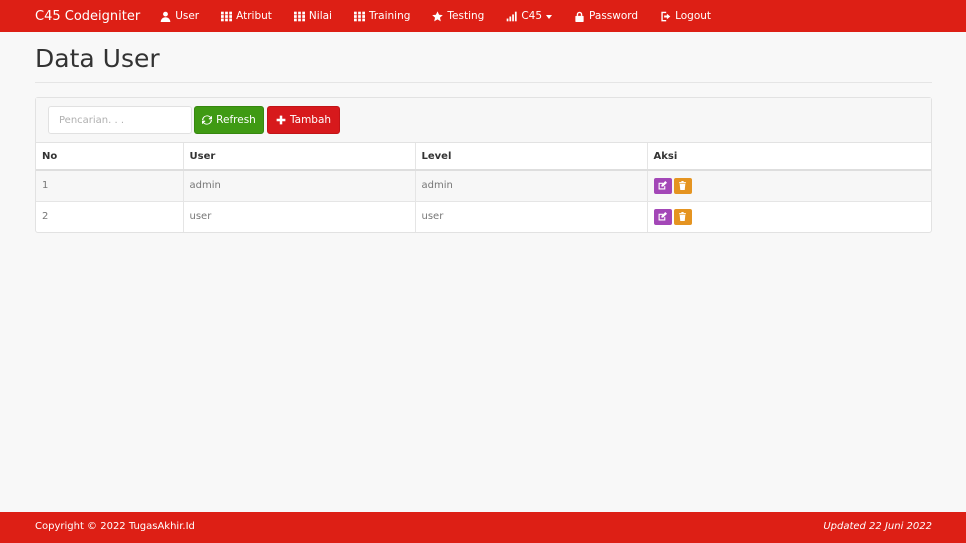 The image size is (966, 543). I want to click on logout-icon, so click(665, 16).